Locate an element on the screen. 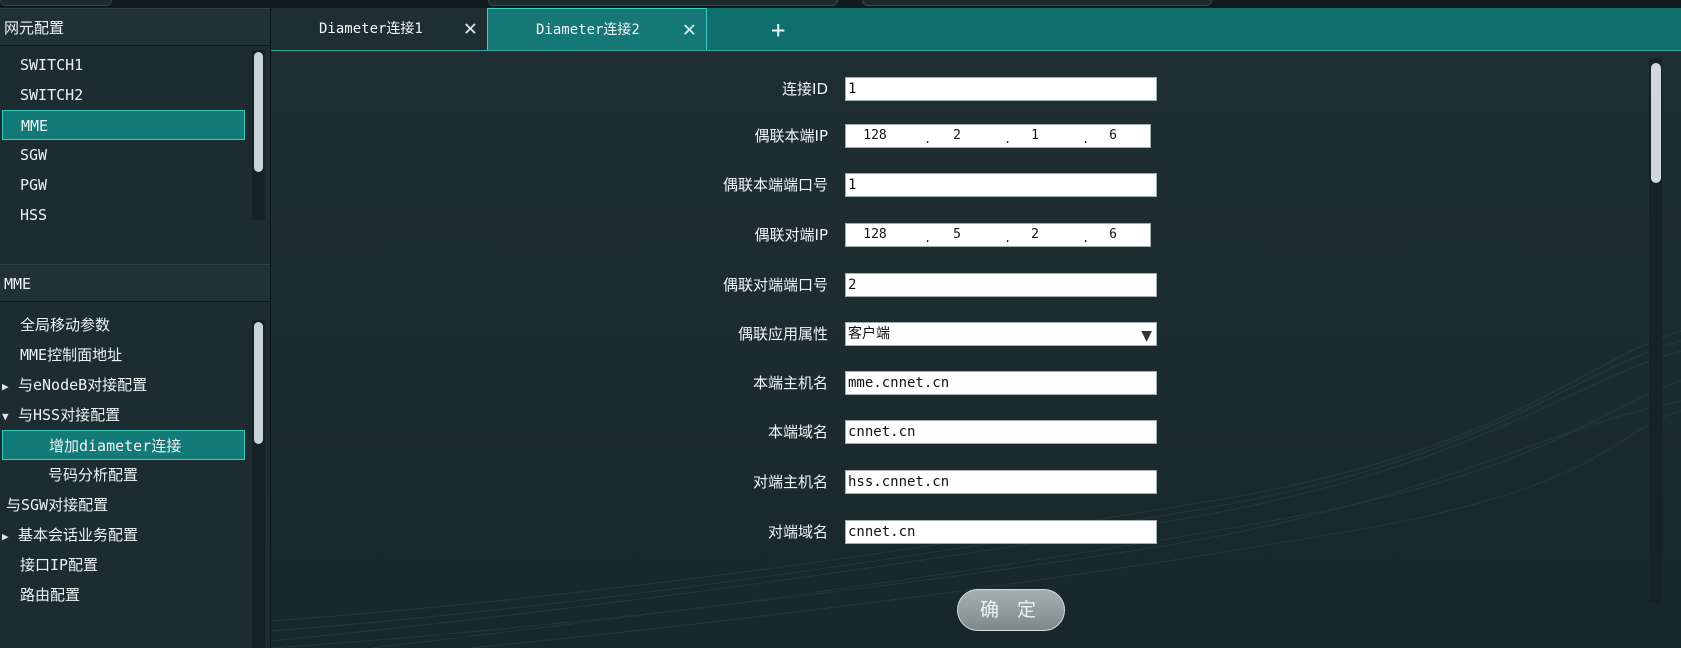 The width and height of the screenshot is (1681, 648). conn-id-input: 1 is located at coordinates (1001, 89).